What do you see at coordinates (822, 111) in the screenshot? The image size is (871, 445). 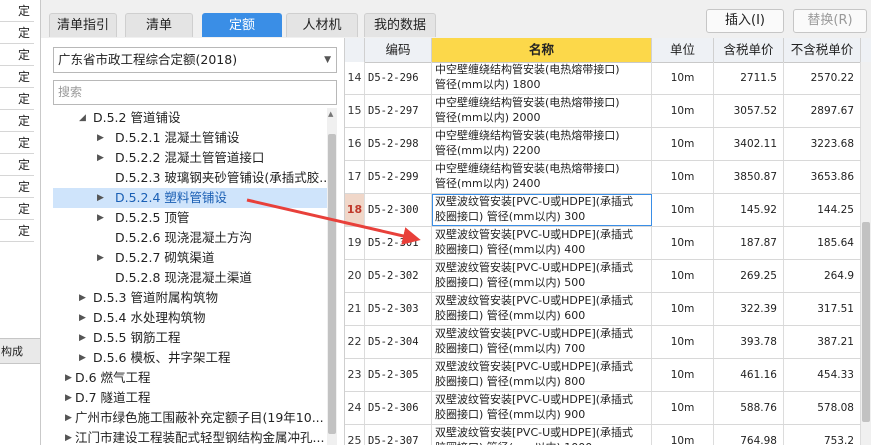 I see `cell-price-no-tax: 2897.67` at bounding box center [822, 111].